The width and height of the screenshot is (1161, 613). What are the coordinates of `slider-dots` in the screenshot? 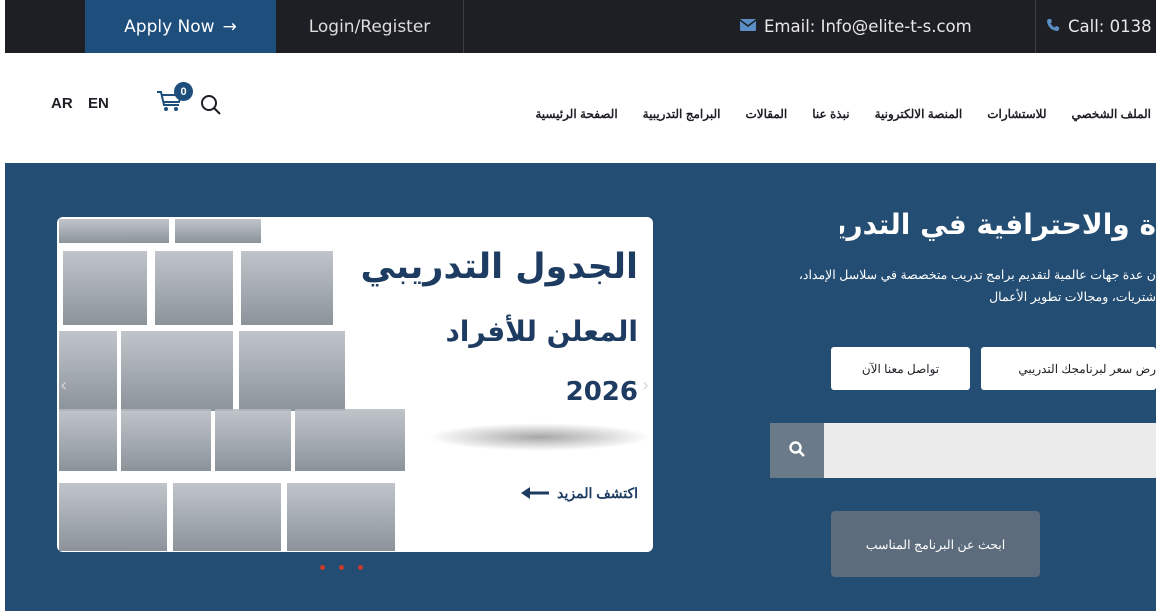 It's located at (341, 567).